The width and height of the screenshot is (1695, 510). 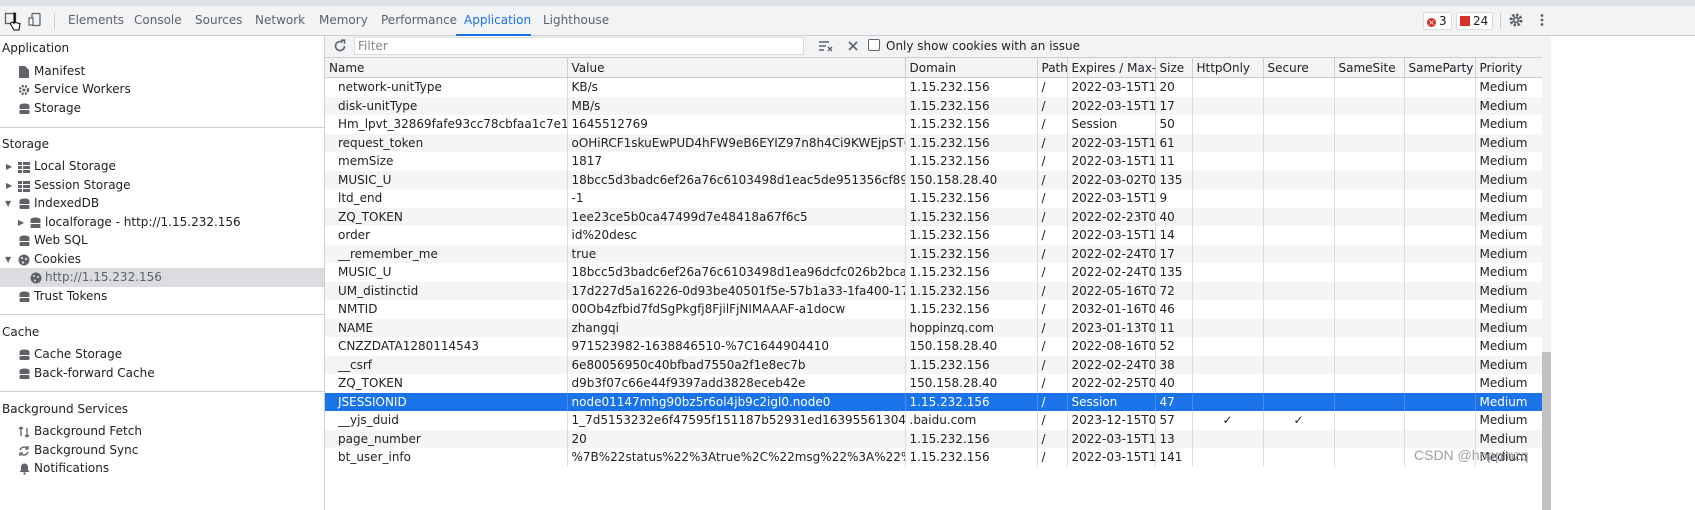 What do you see at coordinates (736, 68) in the screenshot?
I see `column-header: Value` at bounding box center [736, 68].